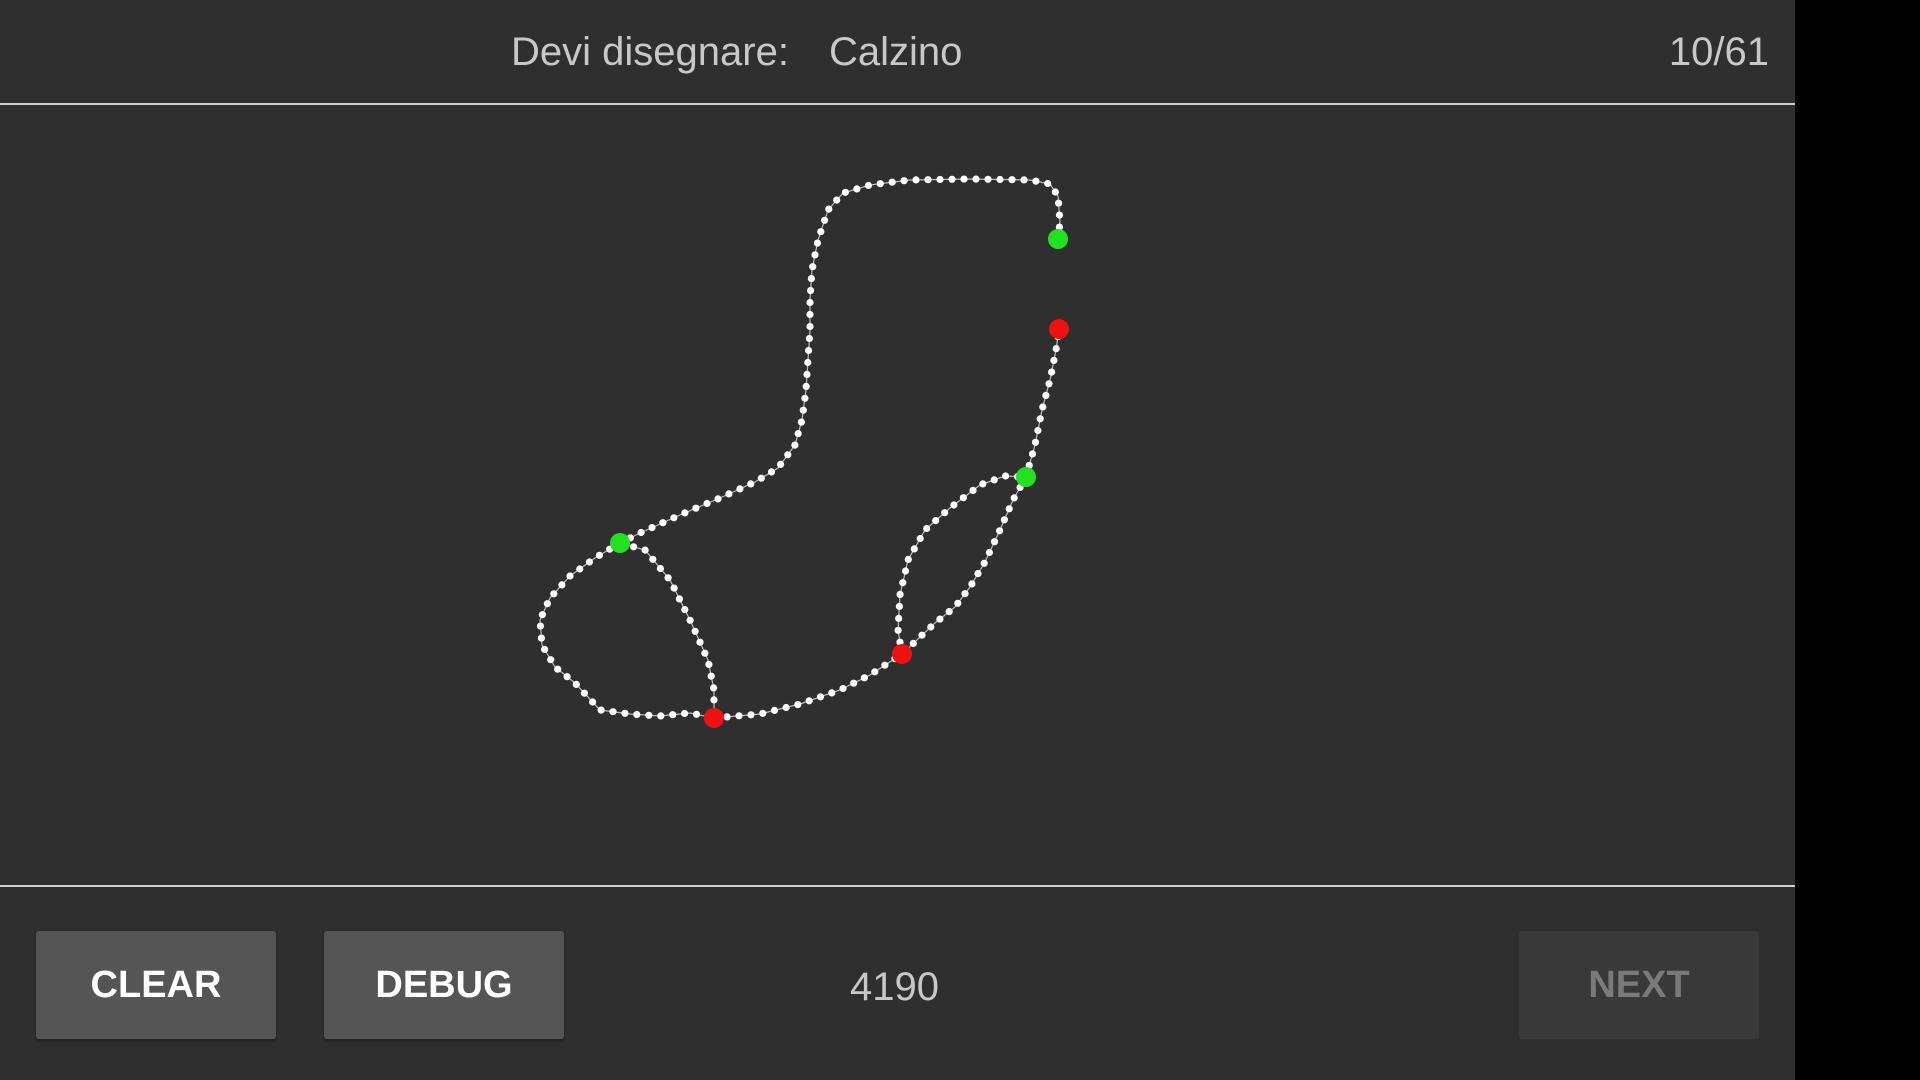 Image resolution: width=1920 pixels, height=1080 pixels. I want to click on header-bar: Devi disegnare: Calzino 10/61, so click(897, 52).